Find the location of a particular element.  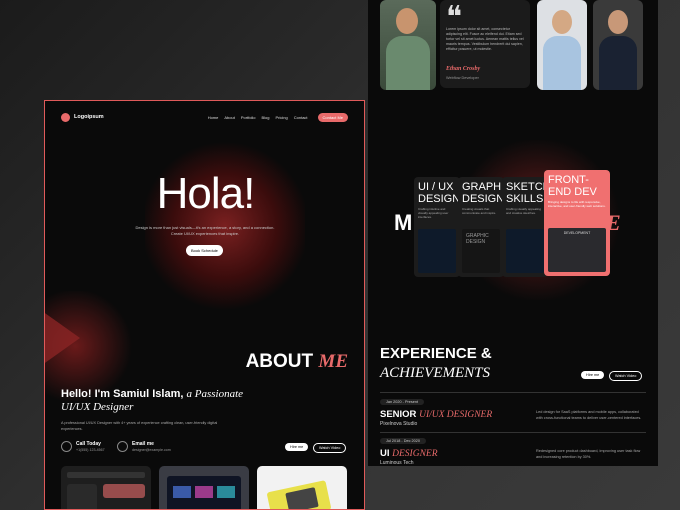

email-contact: Email me designer@example.com is located at coordinates (144, 446).